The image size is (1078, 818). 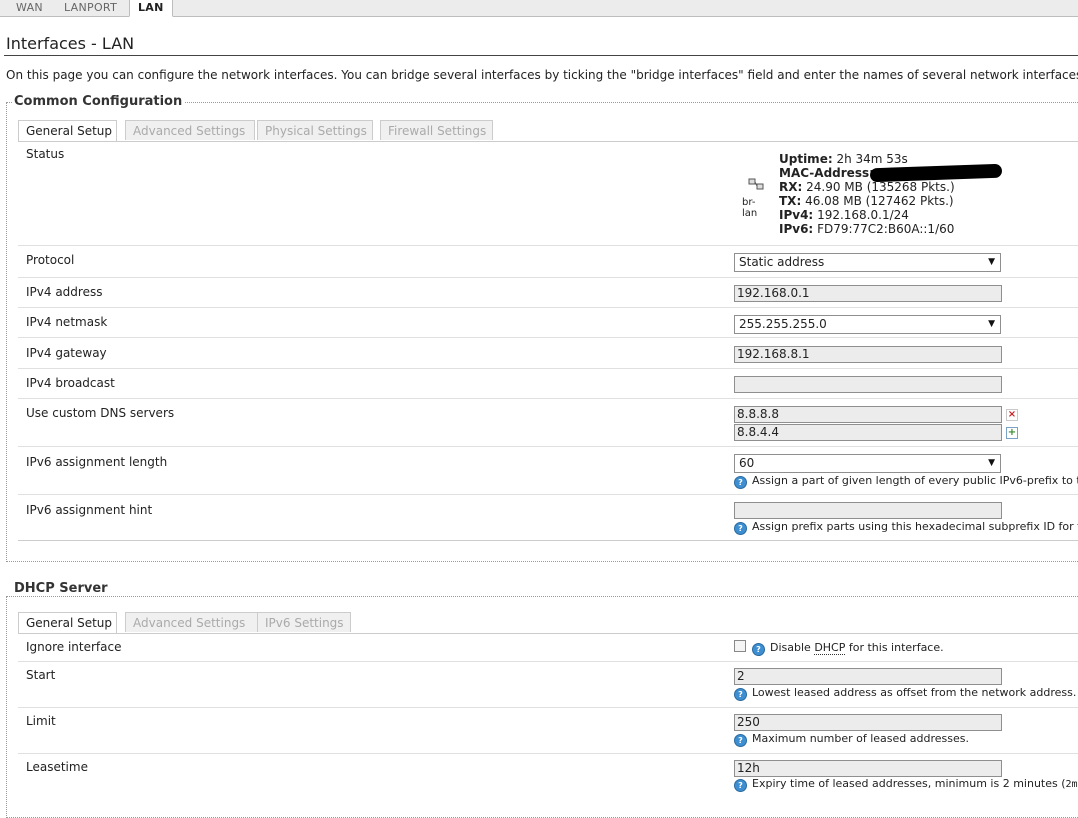 What do you see at coordinates (796, 215) in the screenshot?
I see `ipv4-label: IPv4:` at bounding box center [796, 215].